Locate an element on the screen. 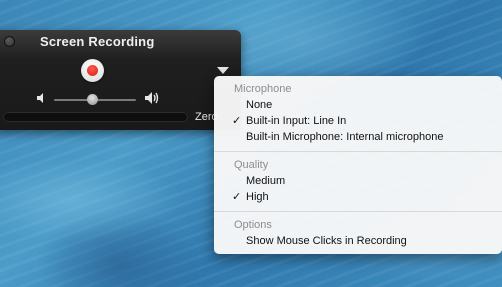 The height and width of the screenshot is (287, 502). menu-item-microphone-line-in: ✓ Built-in Input: Line In is located at coordinates (358, 121).